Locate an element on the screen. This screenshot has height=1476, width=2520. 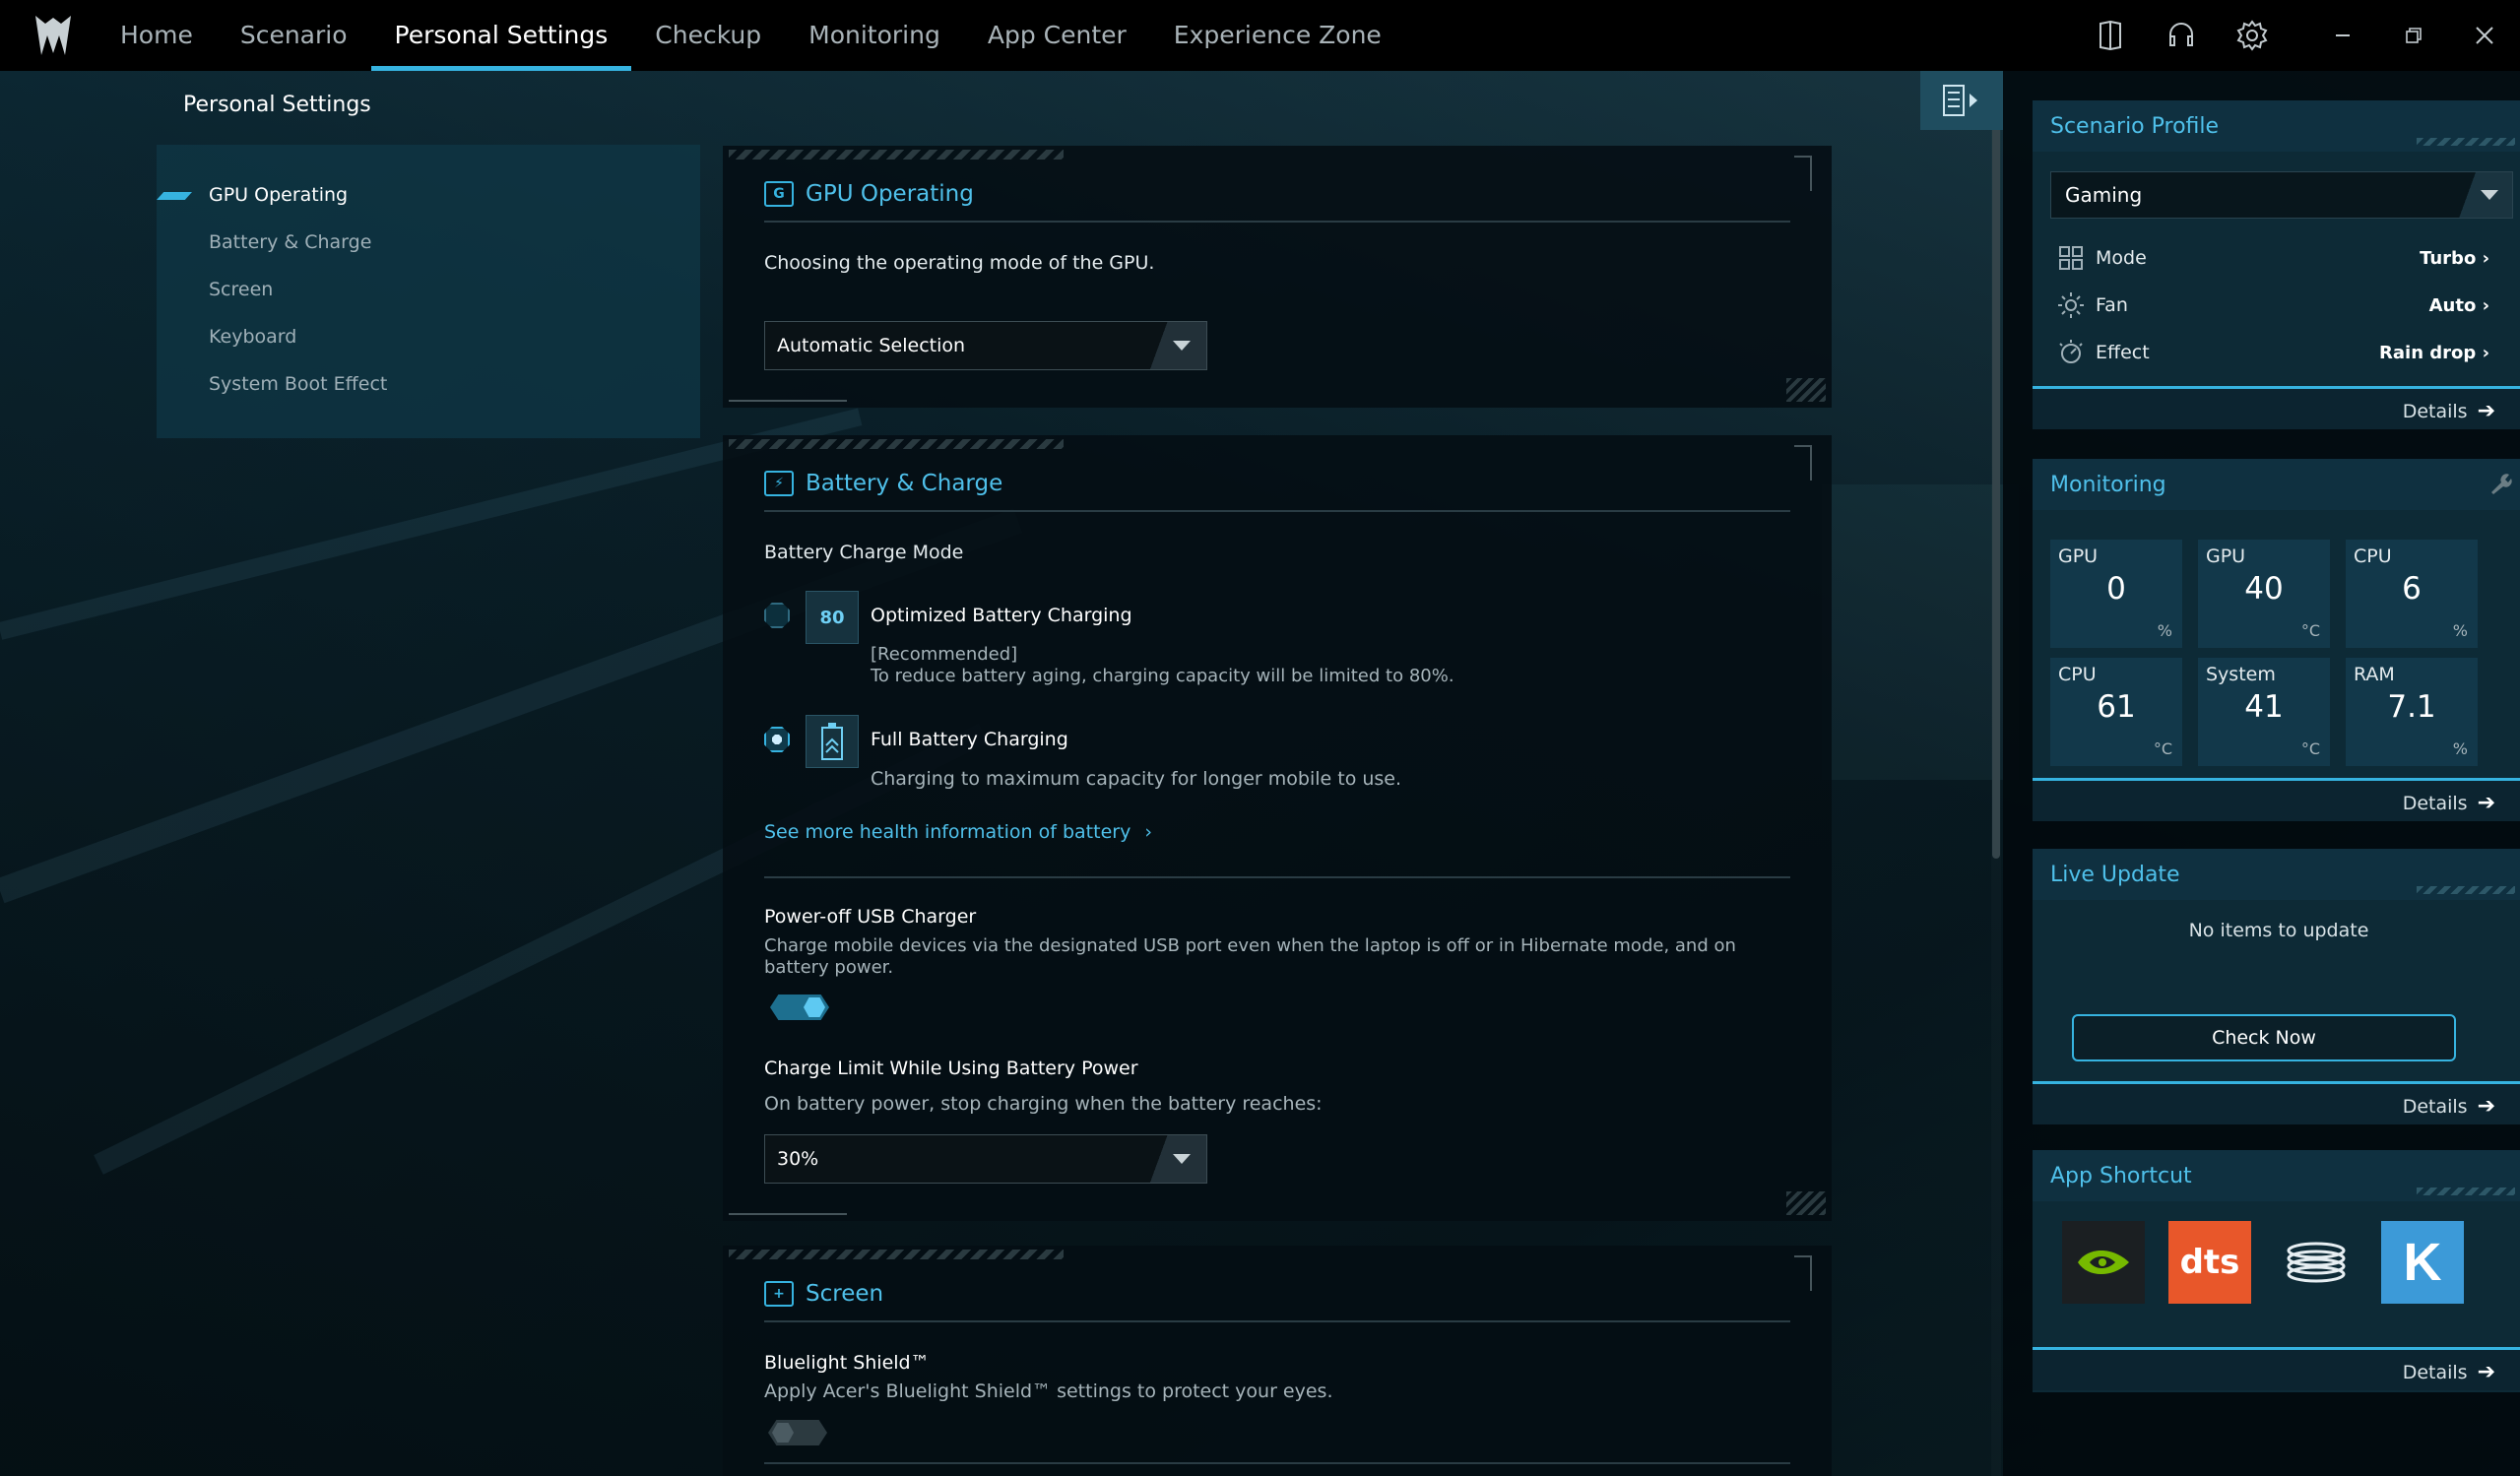
profile-row-effect: Effect Rain drop › is located at coordinates (2272, 352).